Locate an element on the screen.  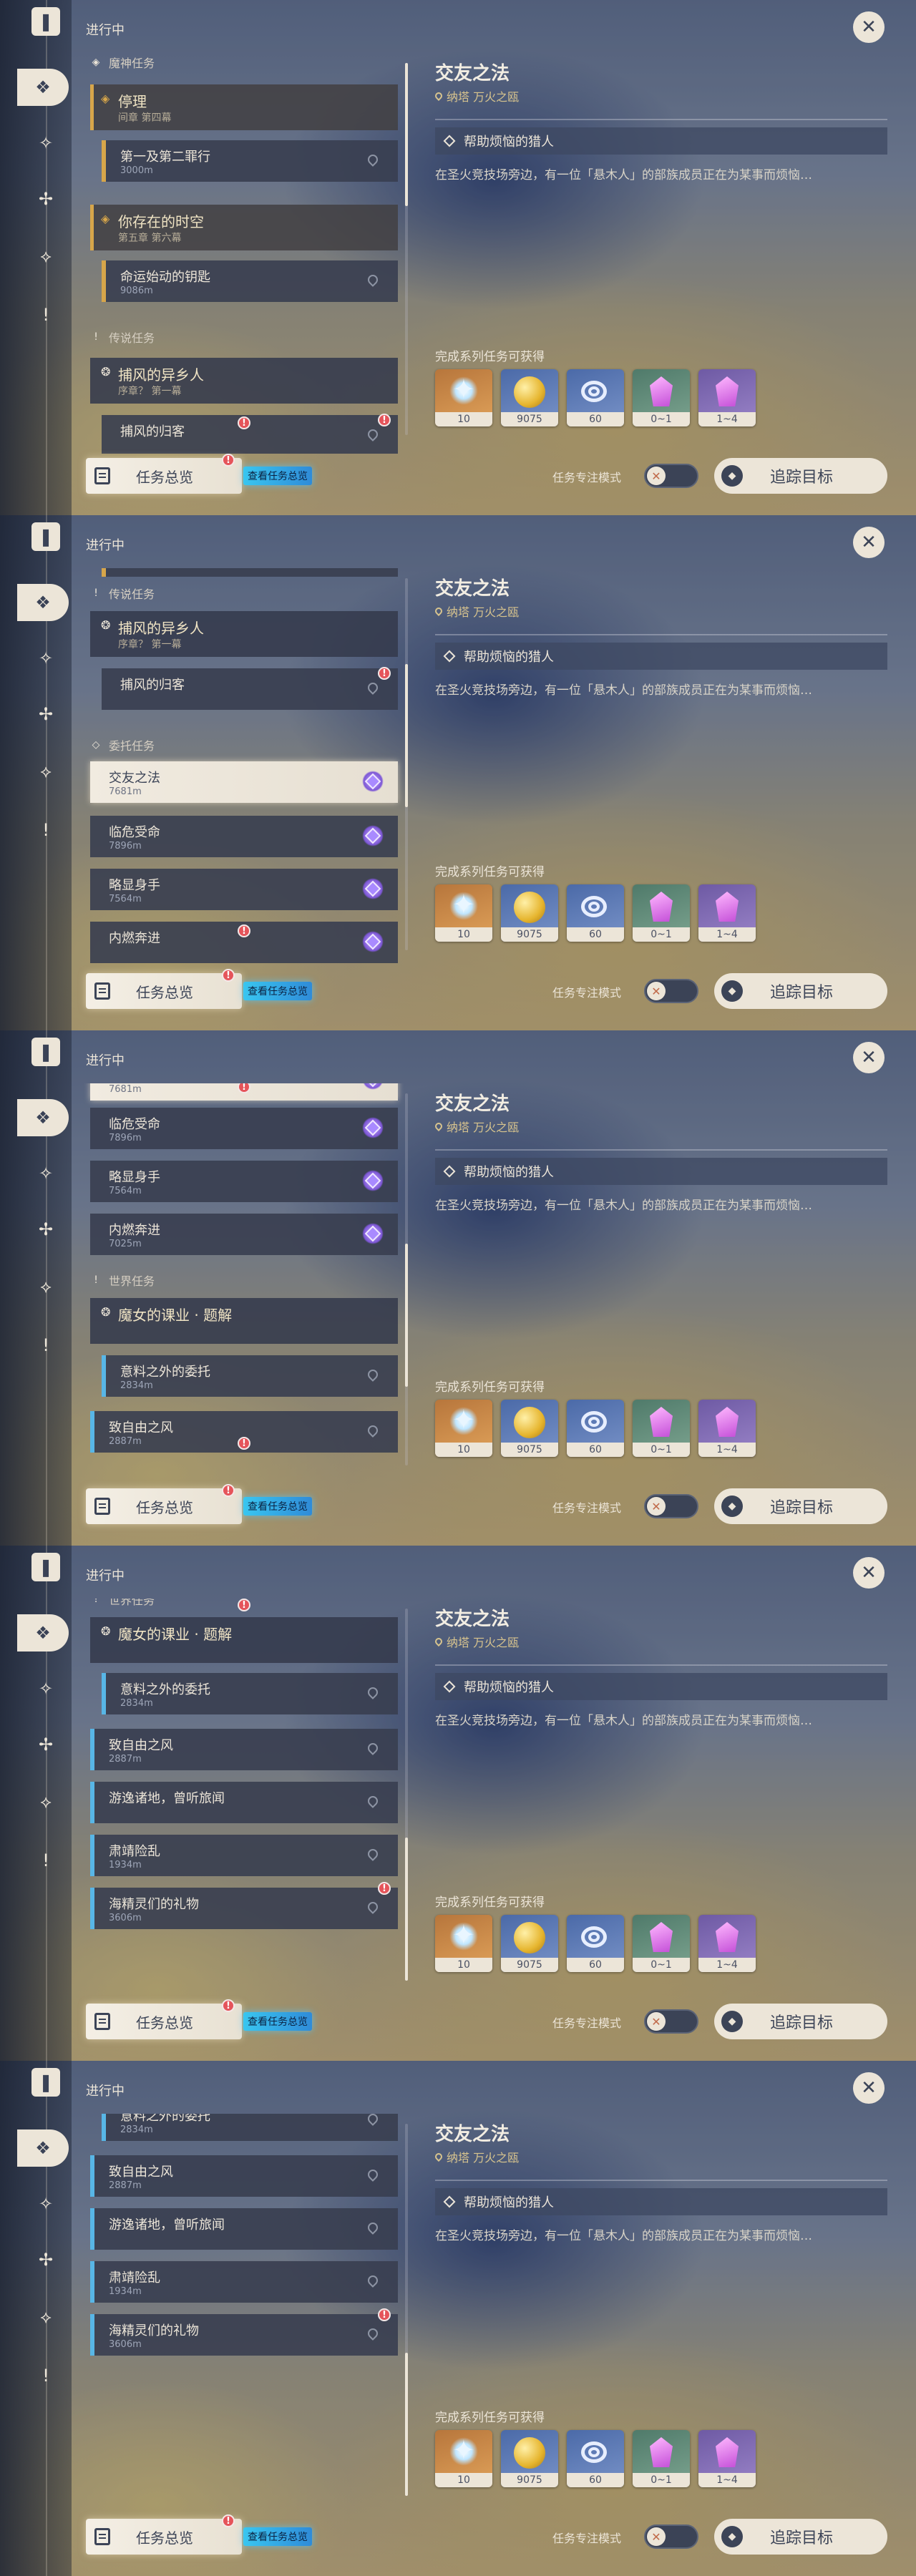
chapter-row: ◈ 你存在的时空 第五章 第六幕 is located at coordinates (244, 227).